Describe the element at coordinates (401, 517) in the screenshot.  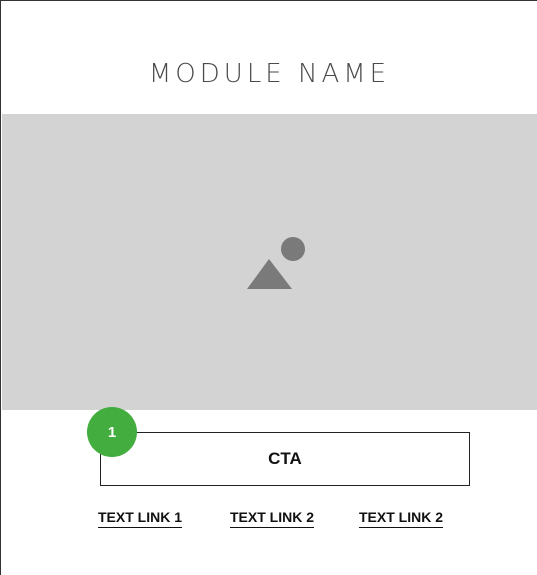
I see `text-link-3: TEXT LINK 2` at that location.